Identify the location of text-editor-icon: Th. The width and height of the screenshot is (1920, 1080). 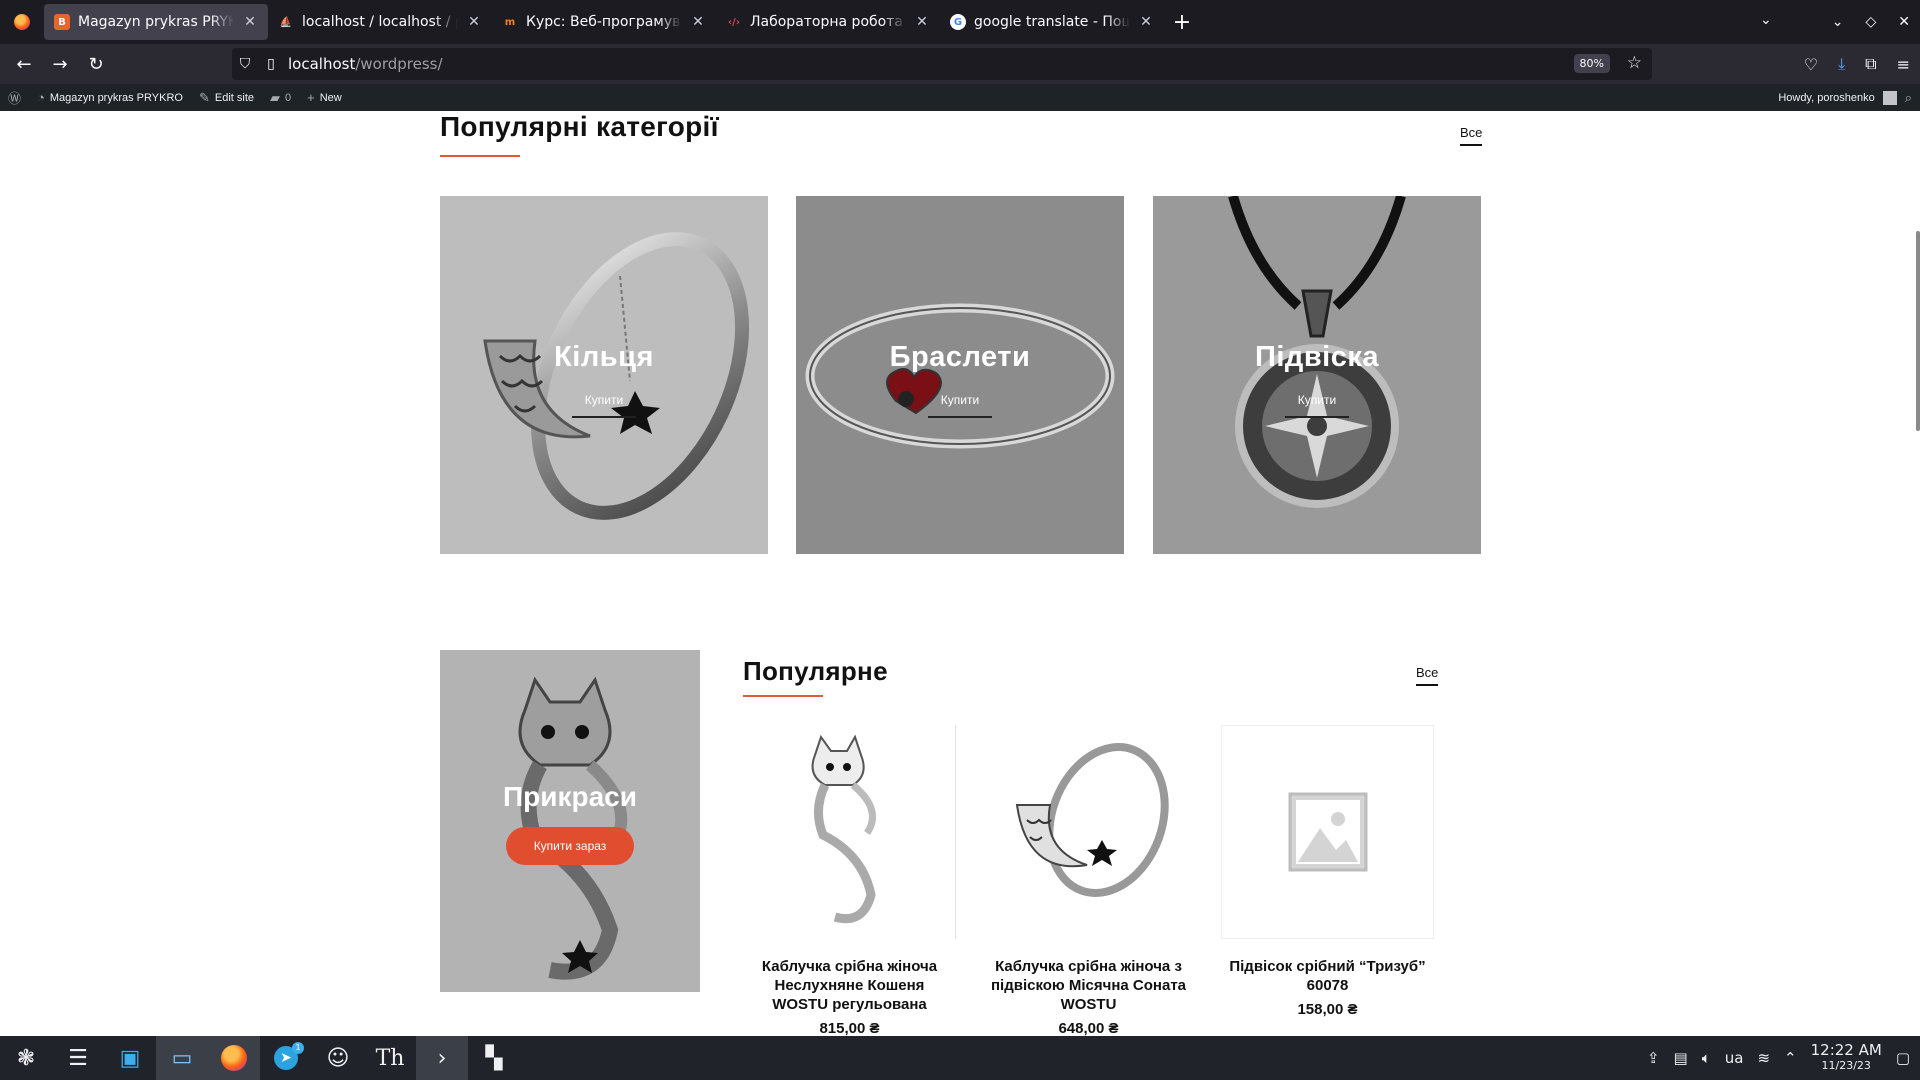
(390, 1058).